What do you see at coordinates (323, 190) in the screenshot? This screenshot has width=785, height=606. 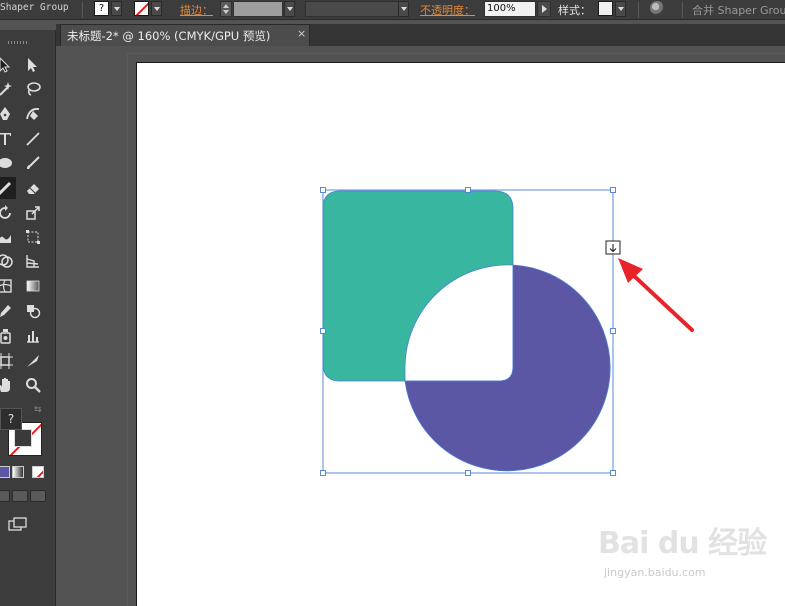 I see `resize-handle-top-left` at bounding box center [323, 190].